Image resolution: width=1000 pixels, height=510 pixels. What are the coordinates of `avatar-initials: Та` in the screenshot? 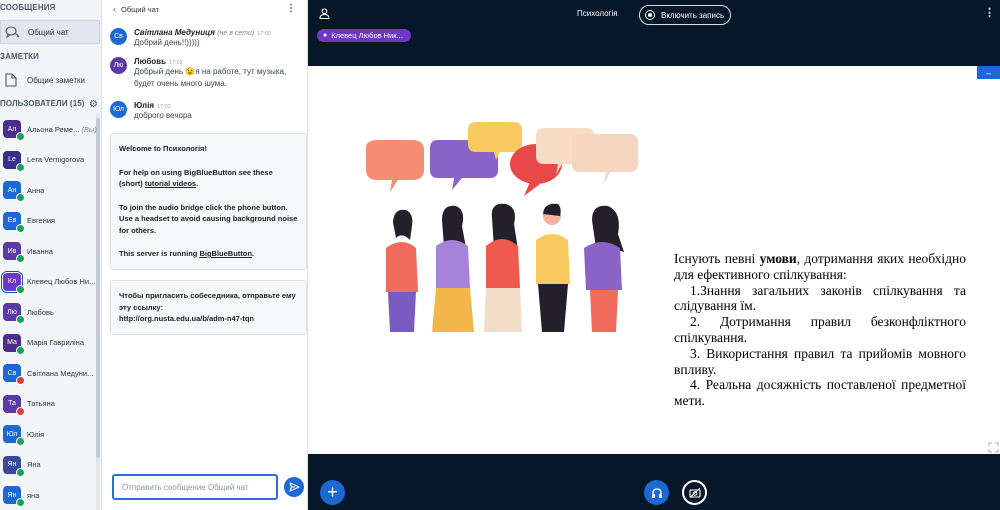 It's located at (12, 403).